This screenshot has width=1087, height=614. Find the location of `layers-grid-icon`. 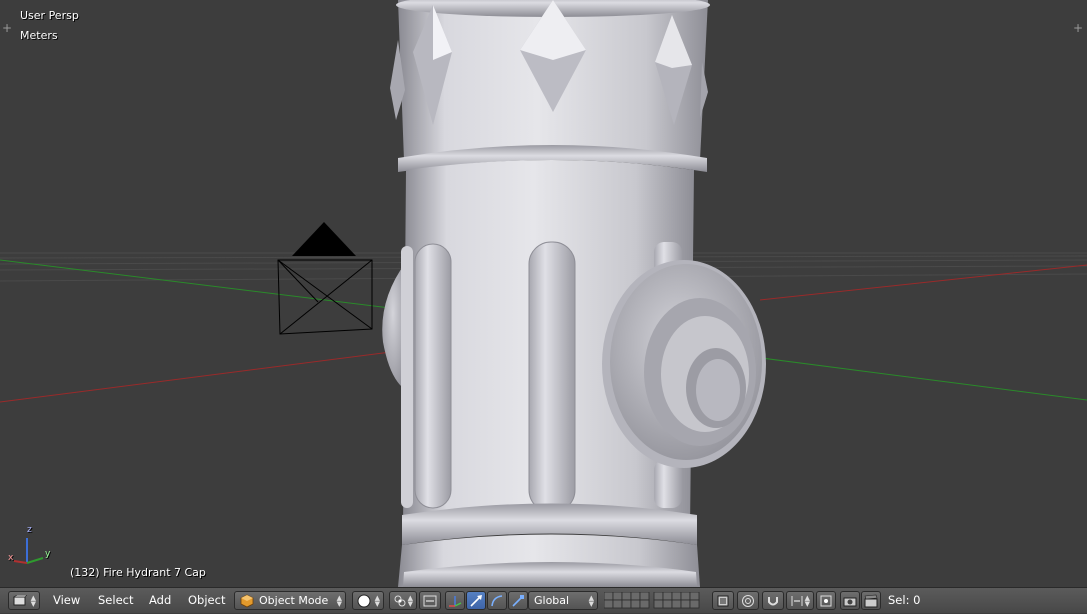

layers-grid-icon is located at coordinates (653, 600).